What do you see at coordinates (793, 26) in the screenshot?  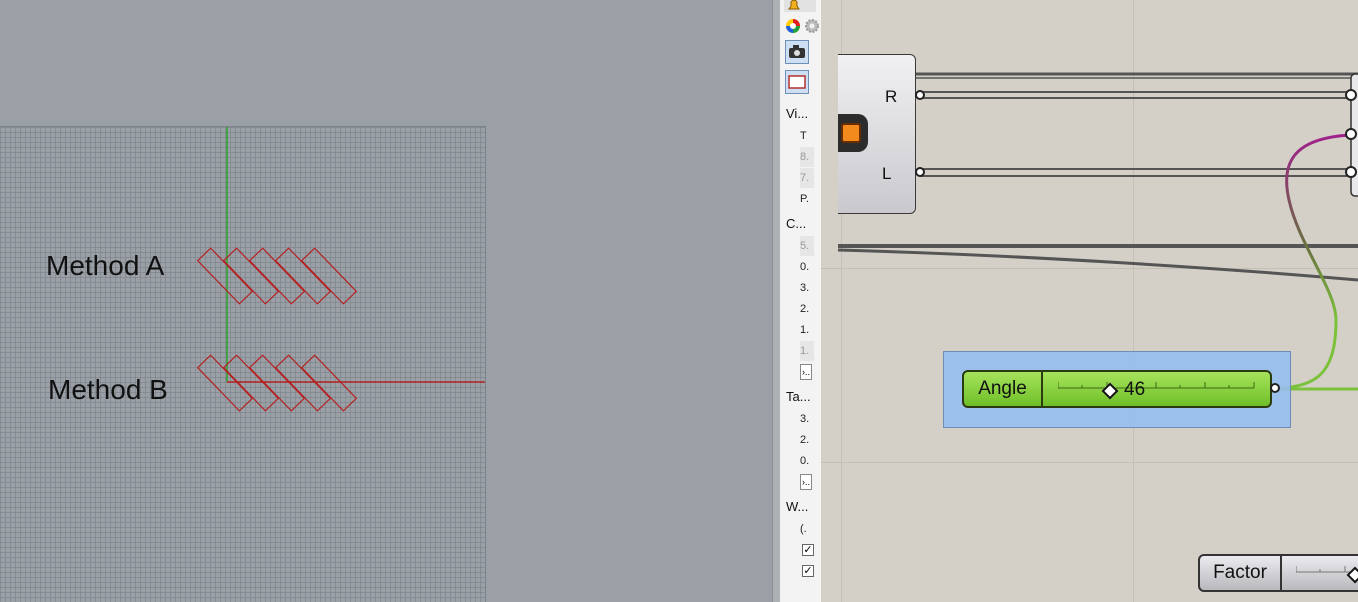 I see `color-wheel-icon` at bounding box center [793, 26].